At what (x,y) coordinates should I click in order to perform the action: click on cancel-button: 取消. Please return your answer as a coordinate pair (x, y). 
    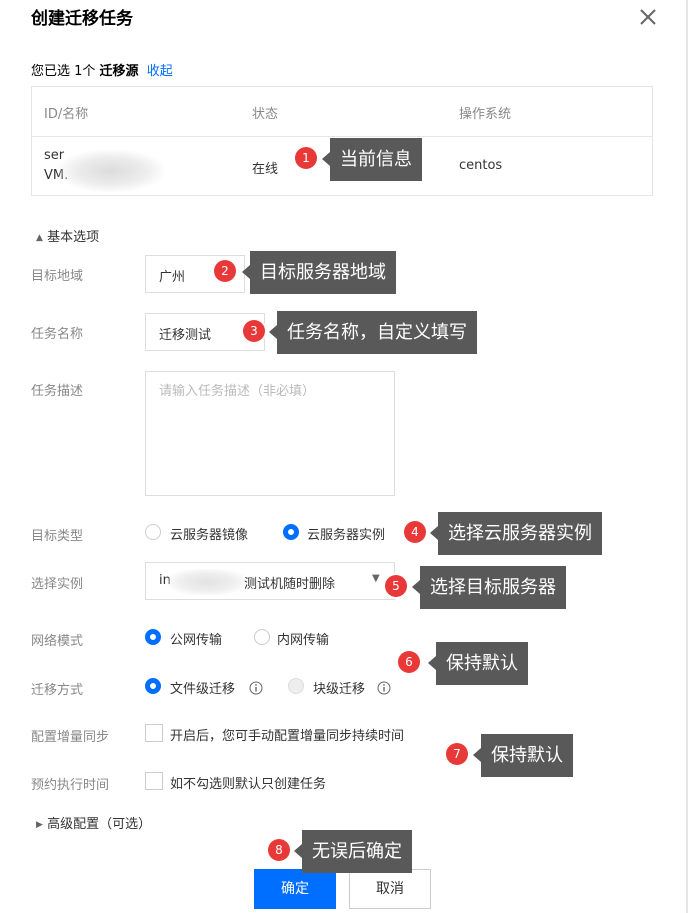
    Looking at the image, I should click on (390, 889).